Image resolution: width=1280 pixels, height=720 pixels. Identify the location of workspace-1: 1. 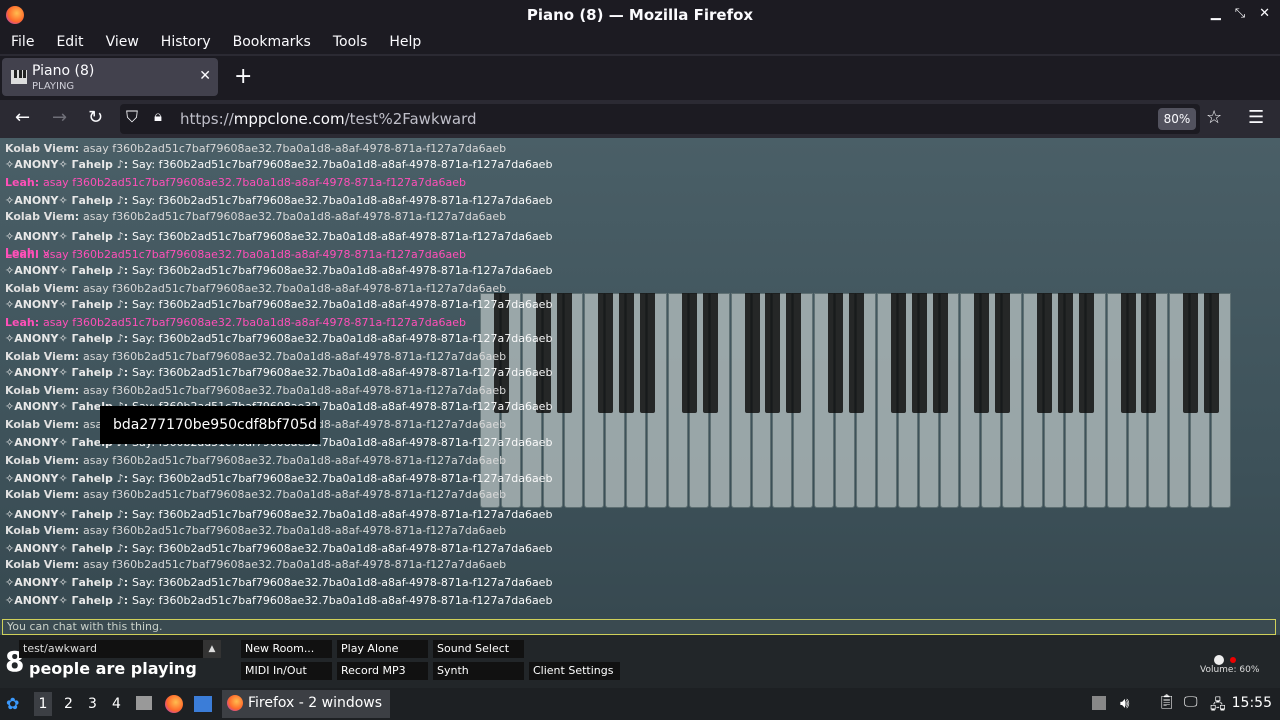
(43, 704).